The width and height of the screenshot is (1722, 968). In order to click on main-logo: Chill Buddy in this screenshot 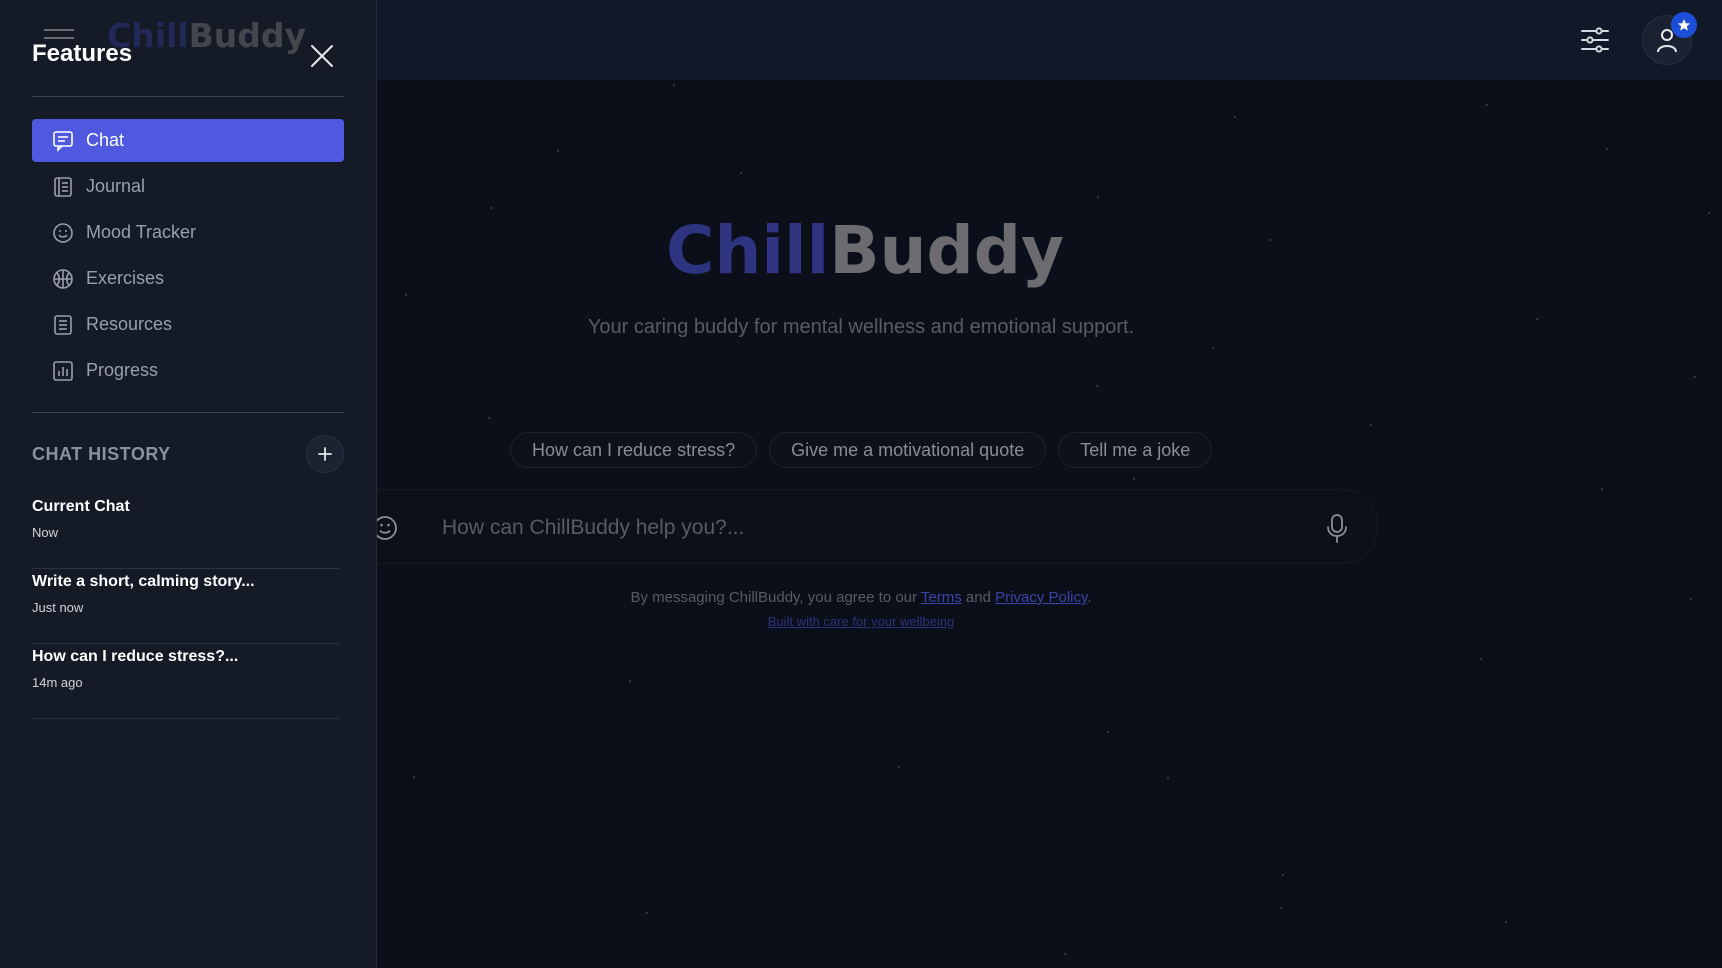, I will do `click(865, 250)`.